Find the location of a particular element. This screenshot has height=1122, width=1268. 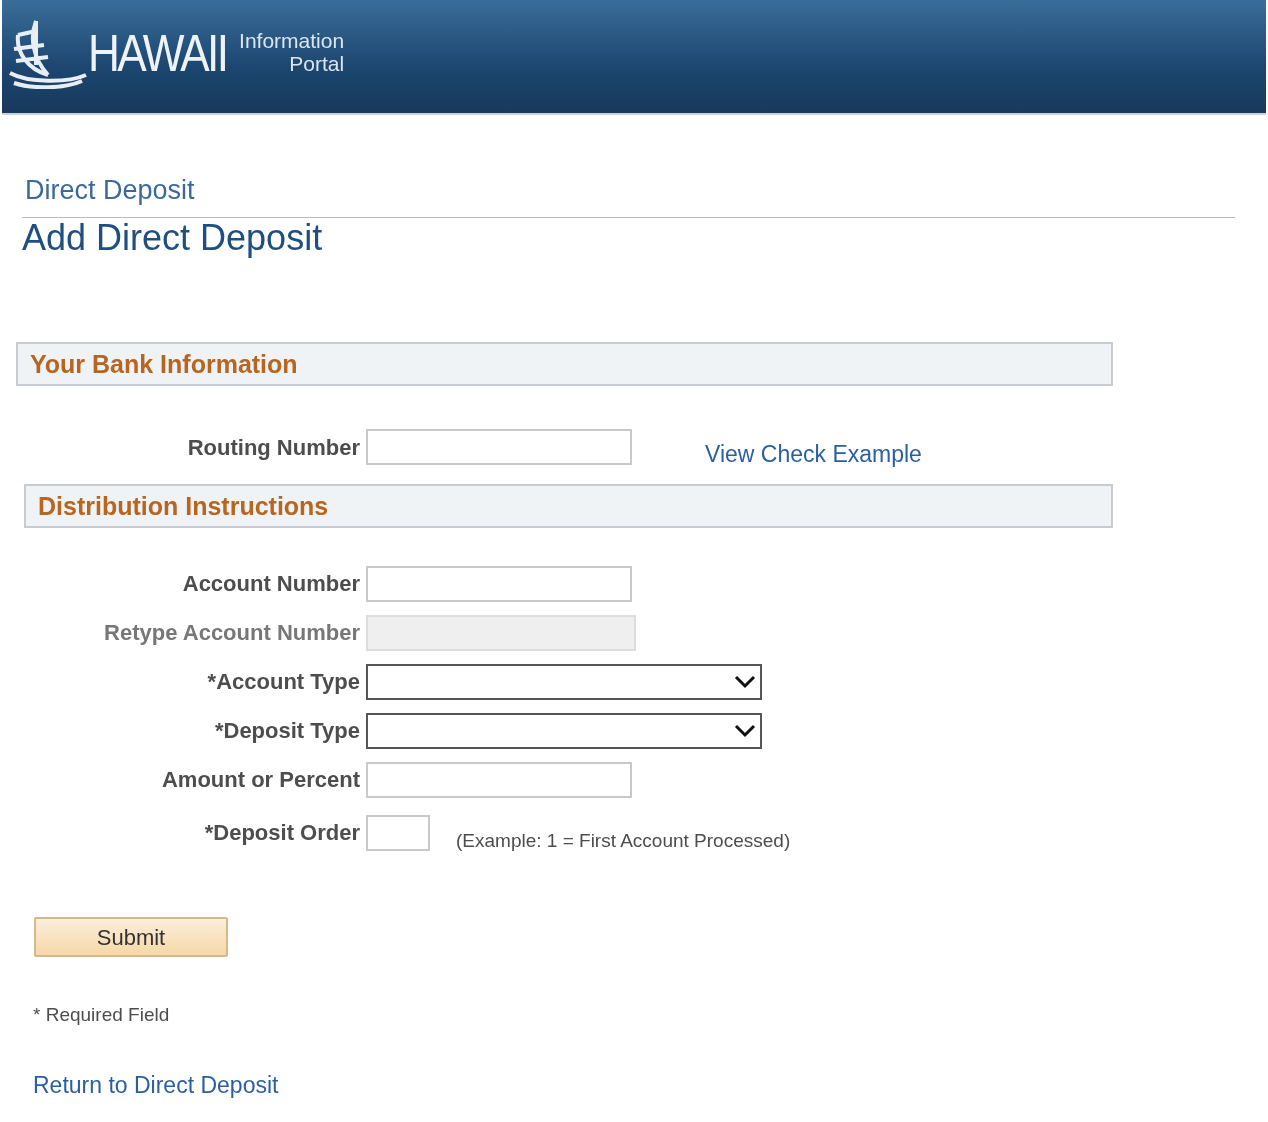

field-label: Amount or Percent is located at coordinates (260, 780).